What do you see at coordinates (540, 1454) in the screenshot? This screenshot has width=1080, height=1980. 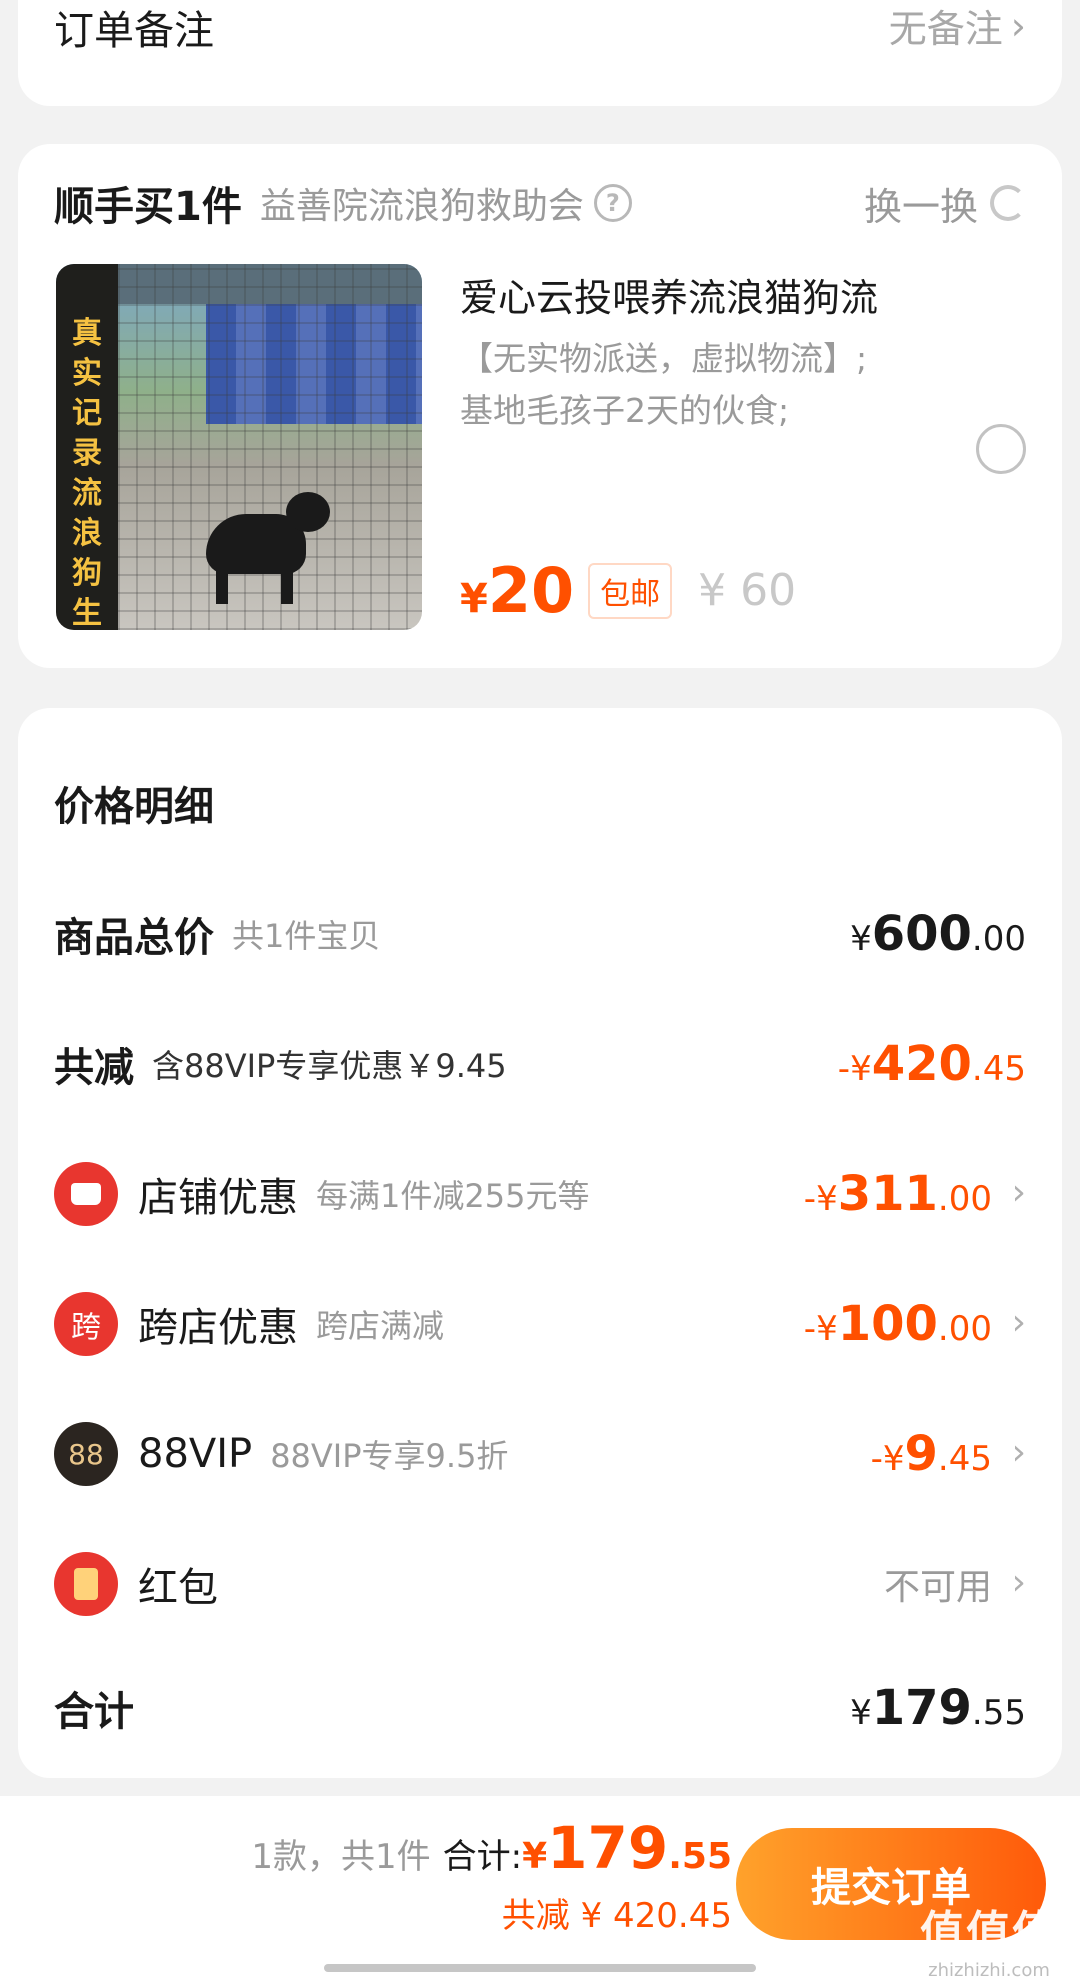 I see `vip-discount-row: 88 88VIP 88VIP专享9.5折 - ¥9.45 ›` at bounding box center [540, 1454].